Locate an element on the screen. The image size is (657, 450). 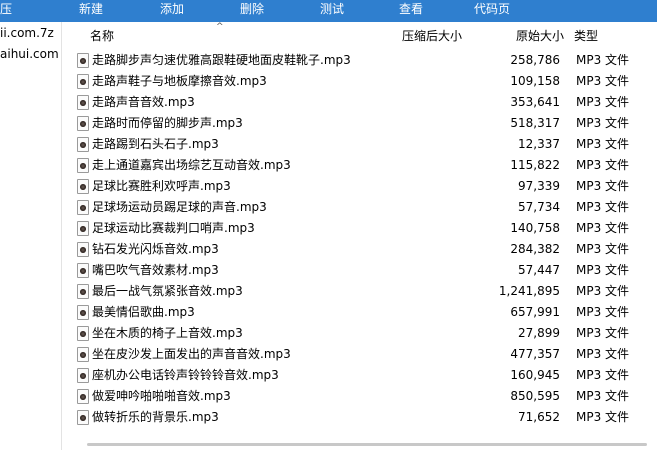
file-name: 走上通道嘉宾出场综艺互动音效.mp3 is located at coordinates (191, 165).